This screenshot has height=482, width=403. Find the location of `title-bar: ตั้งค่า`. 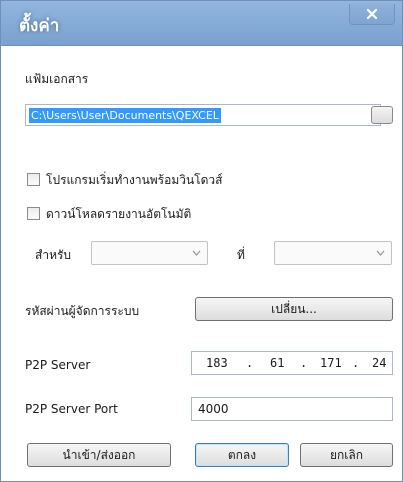

title-bar: ตั้งค่า is located at coordinates (201, 23).